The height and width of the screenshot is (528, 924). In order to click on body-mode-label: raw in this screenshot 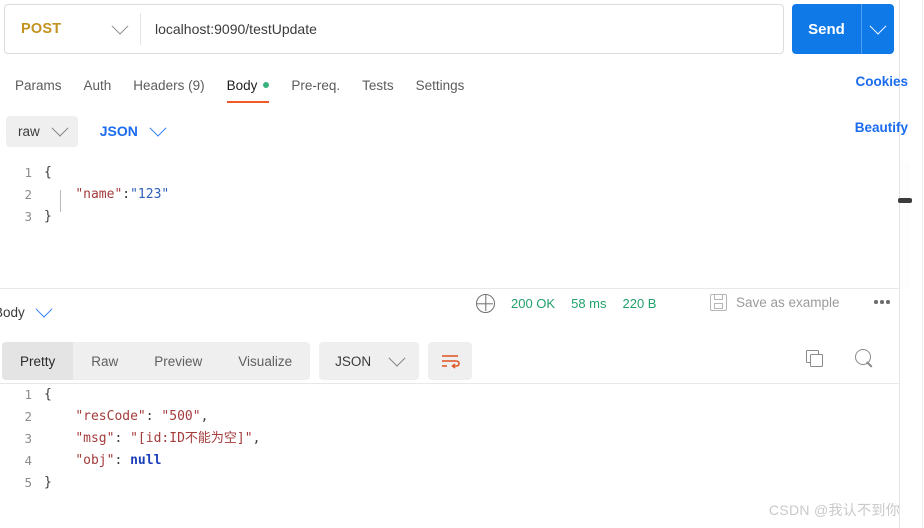, I will do `click(29, 131)`.